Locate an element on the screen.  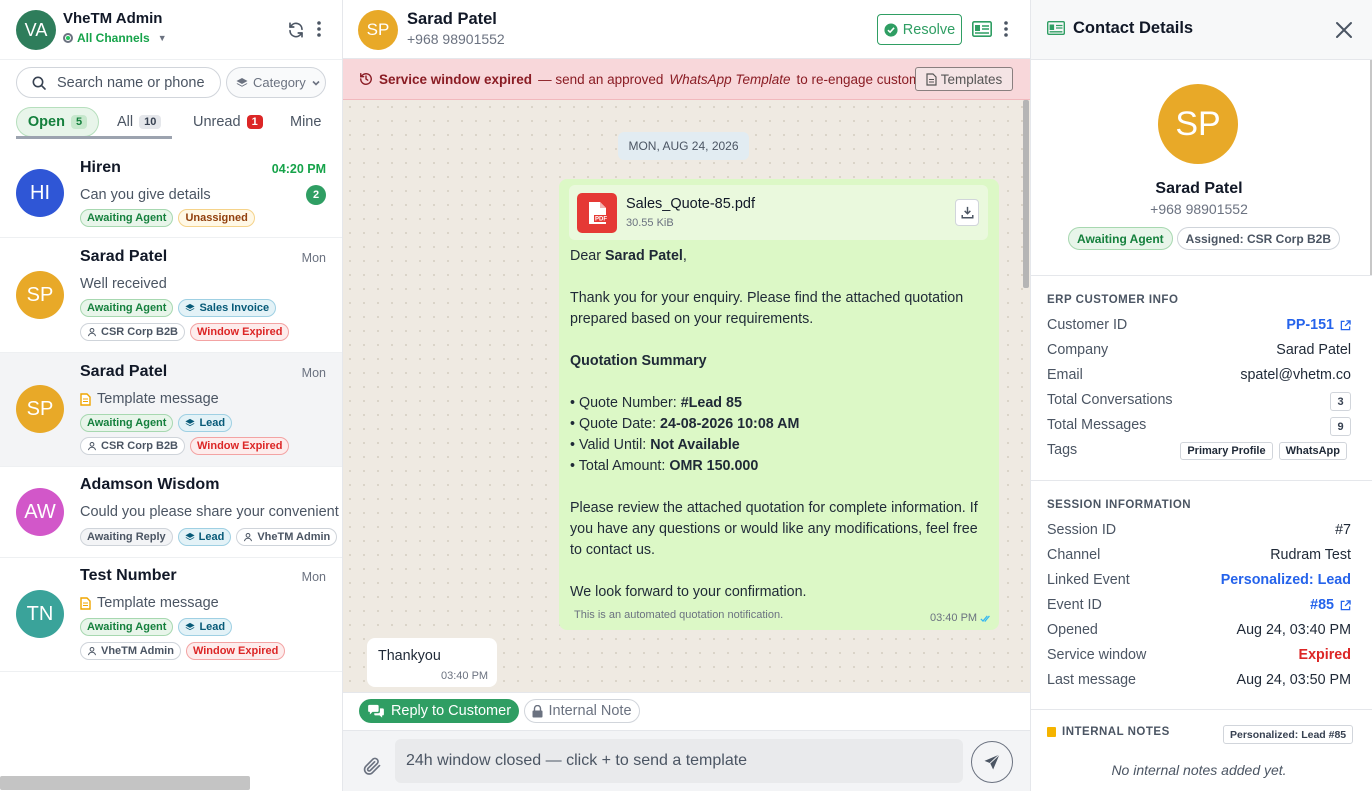
tab-unread: Unread 1 is located at coordinates (228, 122).